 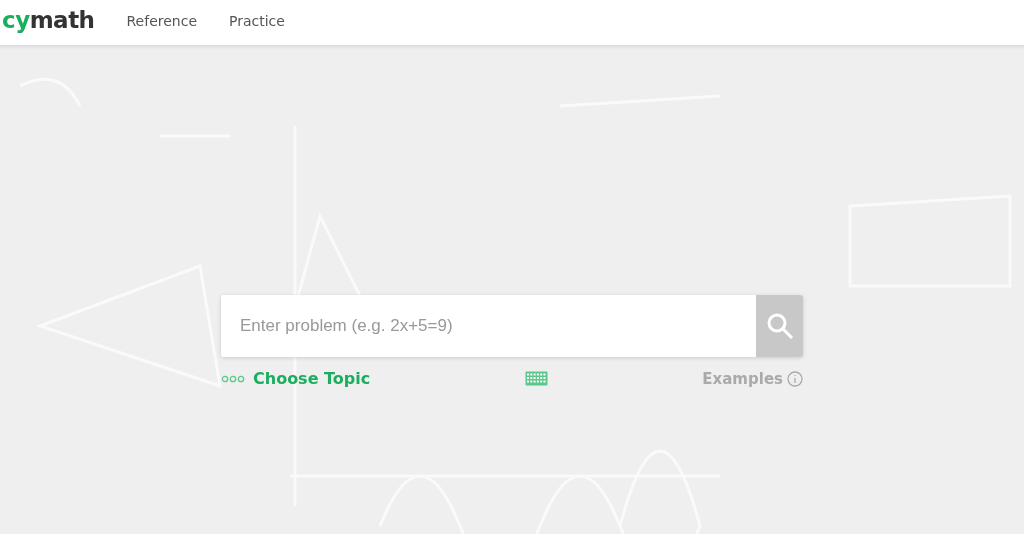 What do you see at coordinates (161, 22) in the screenshot?
I see `nav-link: Reference` at bounding box center [161, 22].